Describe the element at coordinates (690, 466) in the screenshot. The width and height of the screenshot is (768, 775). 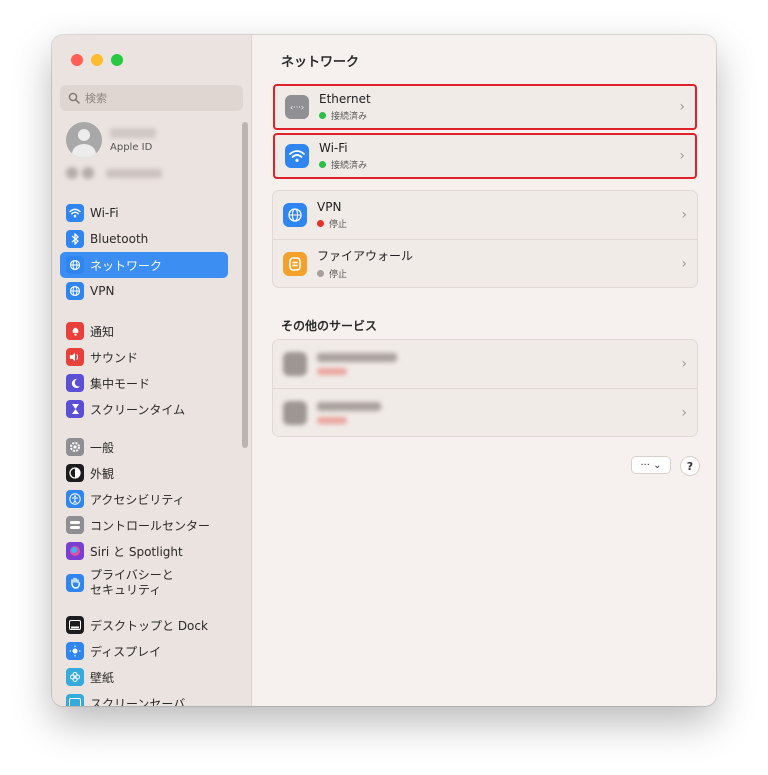
I see `help-button: ?` at that location.